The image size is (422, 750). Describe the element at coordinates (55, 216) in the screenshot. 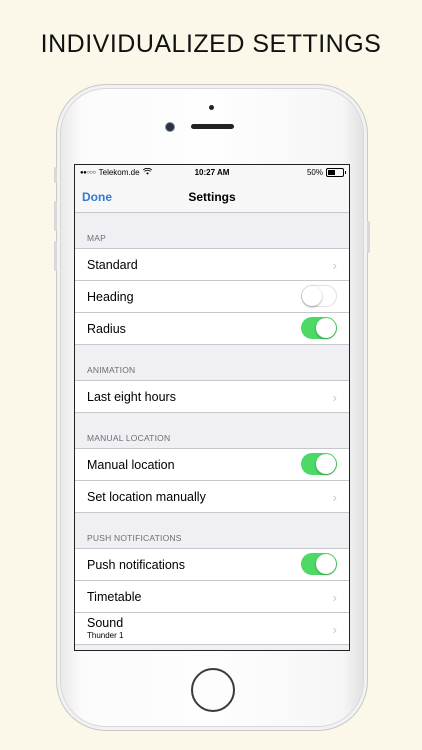

I see `volume-up-button` at that location.